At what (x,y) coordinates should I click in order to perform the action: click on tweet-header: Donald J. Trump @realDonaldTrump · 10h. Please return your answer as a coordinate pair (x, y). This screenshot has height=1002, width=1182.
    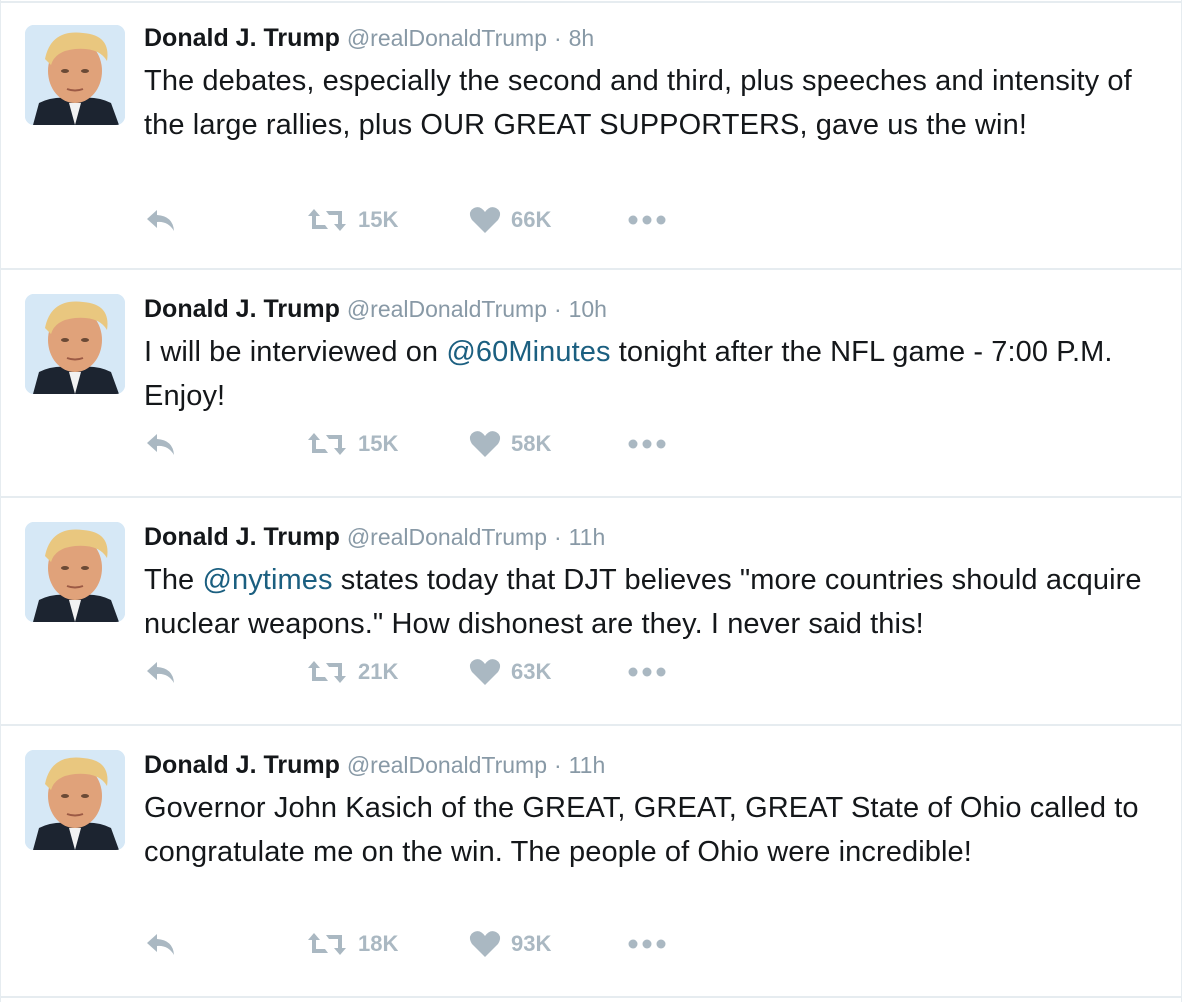
    Looking at the image, I should click on (652, 309).